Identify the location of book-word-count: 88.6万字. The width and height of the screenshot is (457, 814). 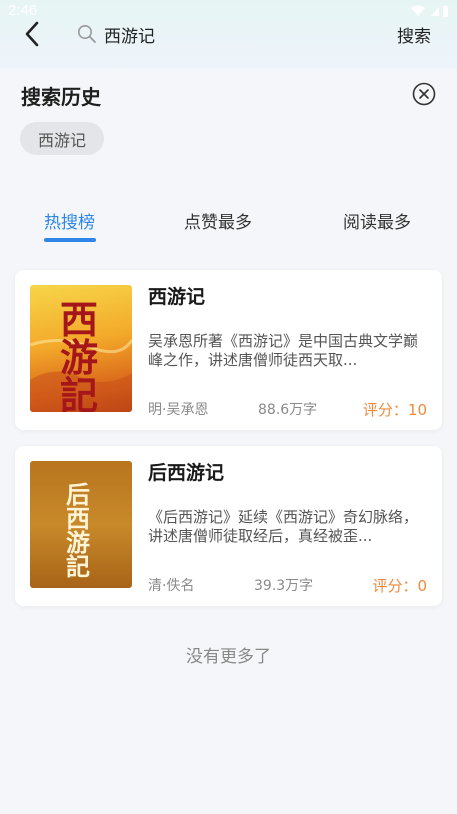
(288, 410).